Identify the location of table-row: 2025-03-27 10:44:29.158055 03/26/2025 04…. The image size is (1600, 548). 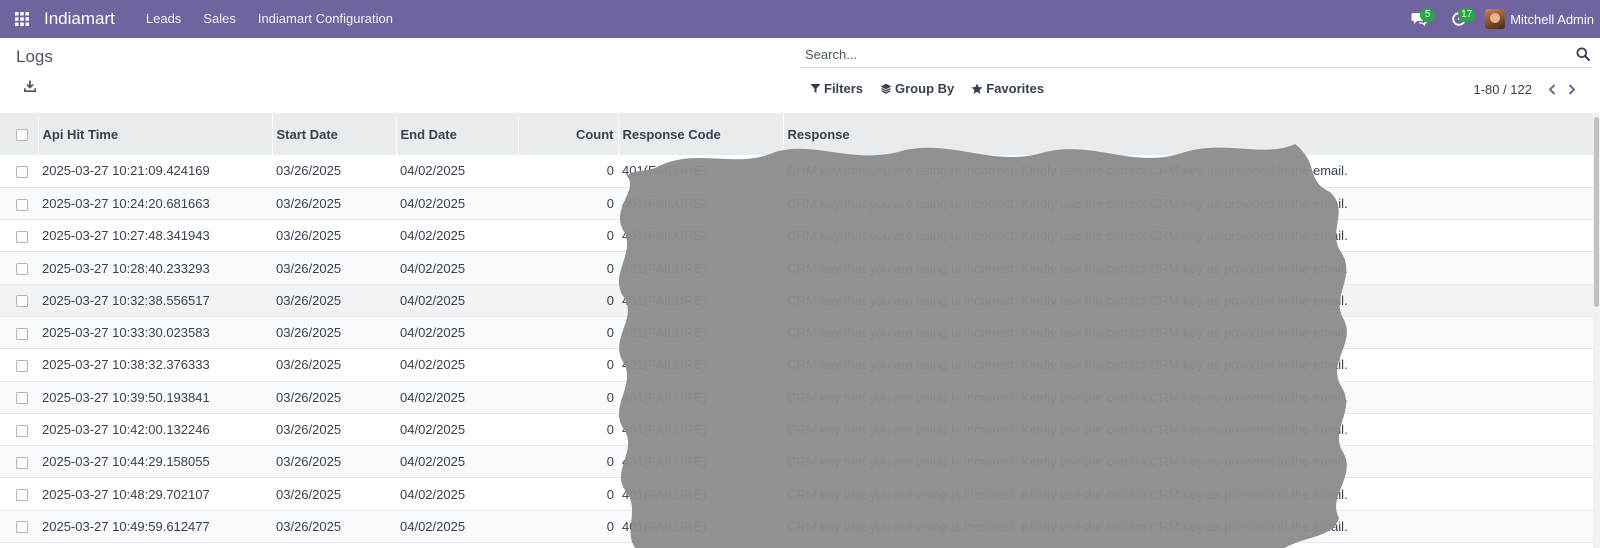
(796, 461).